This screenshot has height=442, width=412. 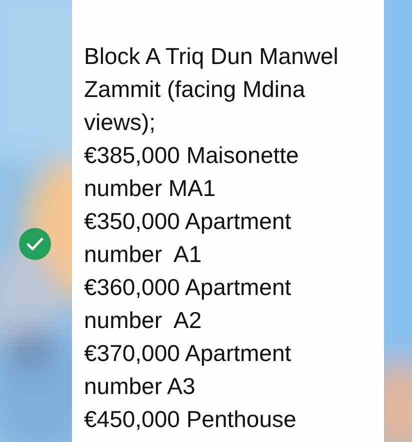 What do you see at coordinates (212, 89) in the screenshot?
I see `message-text: Block A Triq Dun Manwel Zammit (facing Mdina views);` at bounding box center [212, 89].